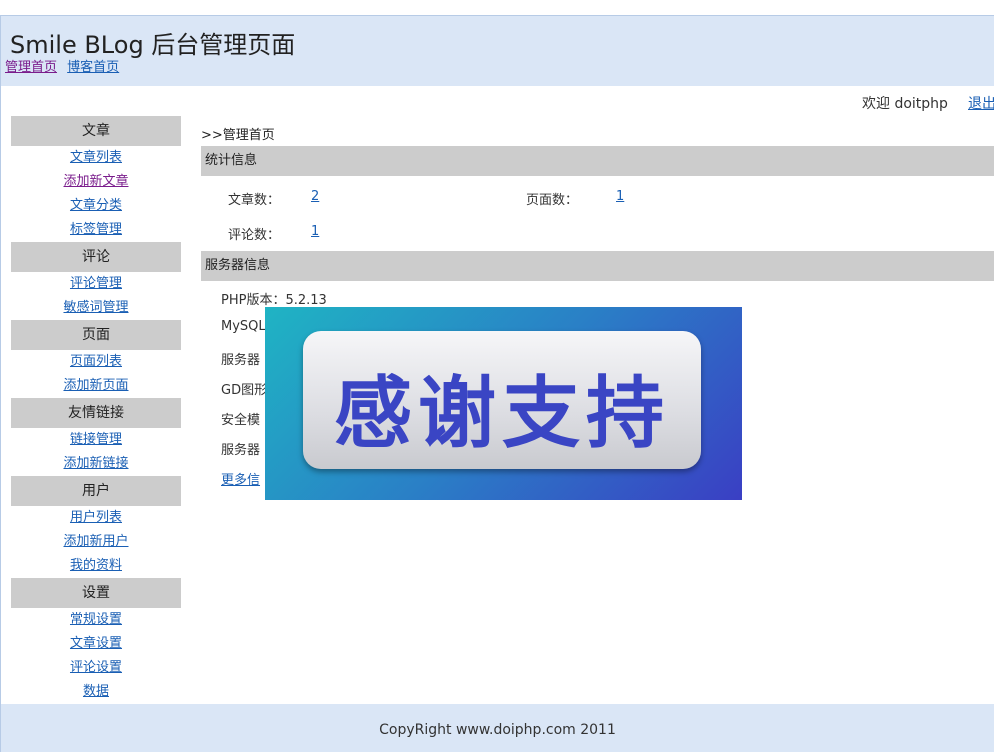 The width and height of the screenshot is (994, 756). Describe the element at coordinates (96, 491) in the screenshot. I see `sidebar-section-user: 用户` at that location.